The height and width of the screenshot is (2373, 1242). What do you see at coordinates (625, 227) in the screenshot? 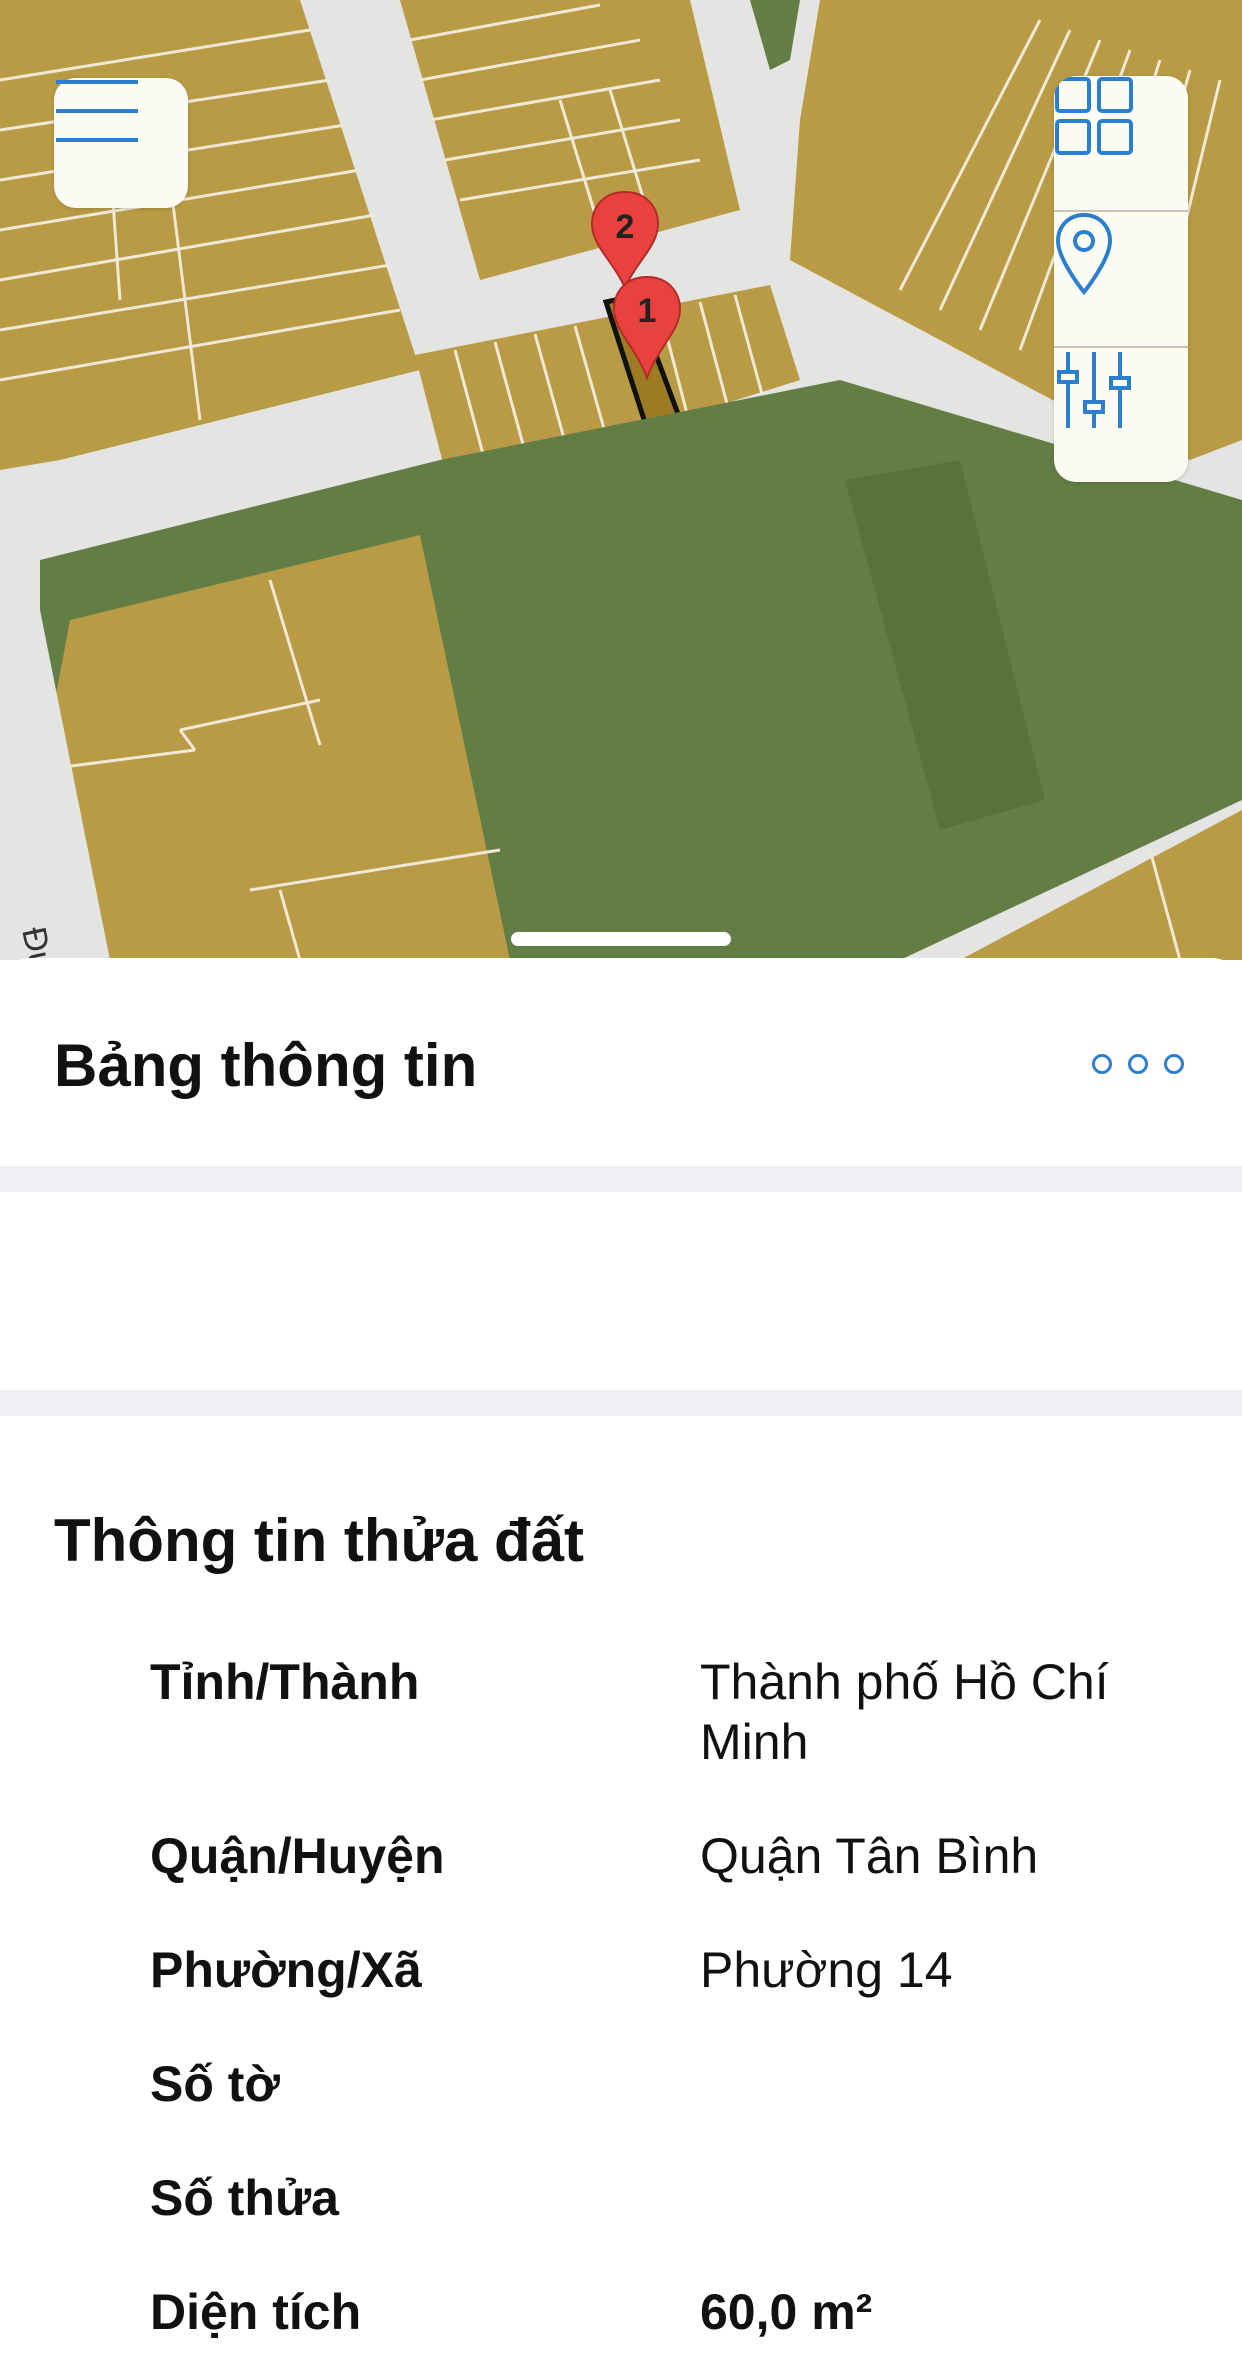
I see `marker-2-label: 2` at bounding box center [625, 227].